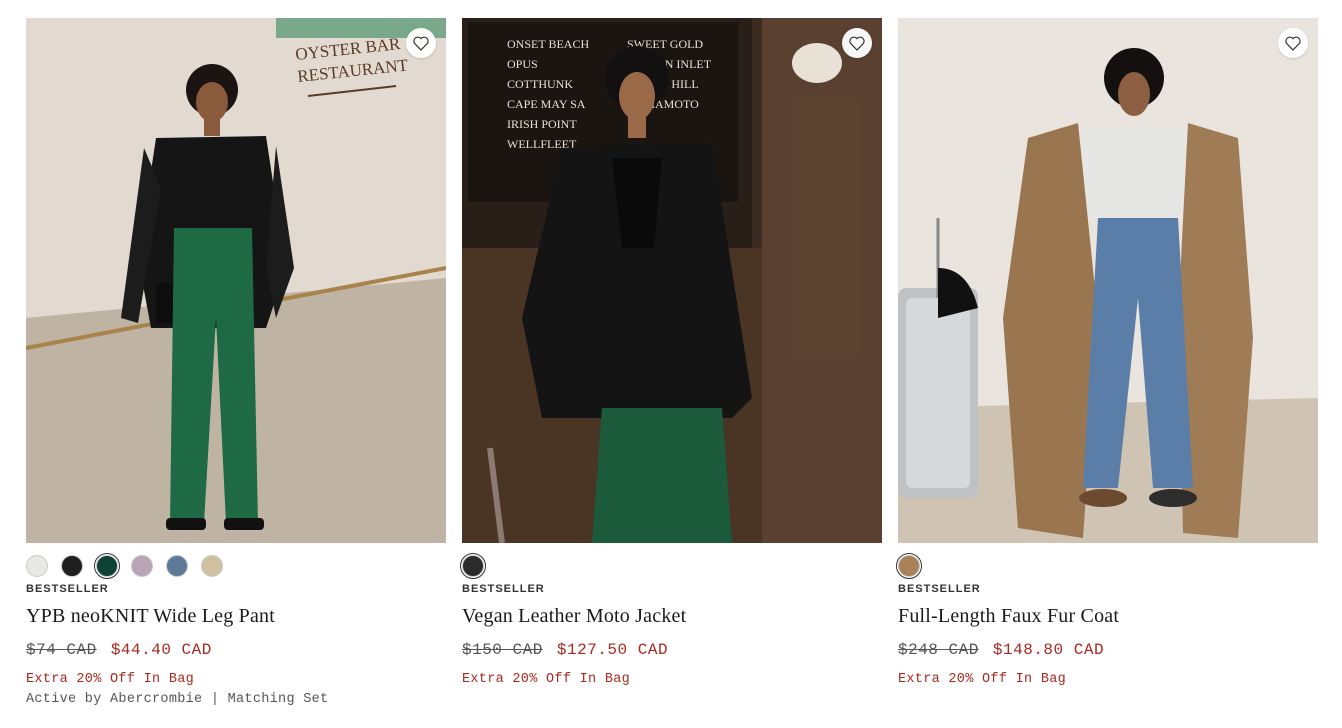 The image size is (1342, 728). Describe the element at coordinates (522, 64) in the screenshot. I see `menu-board-text: OPUS` at that location.